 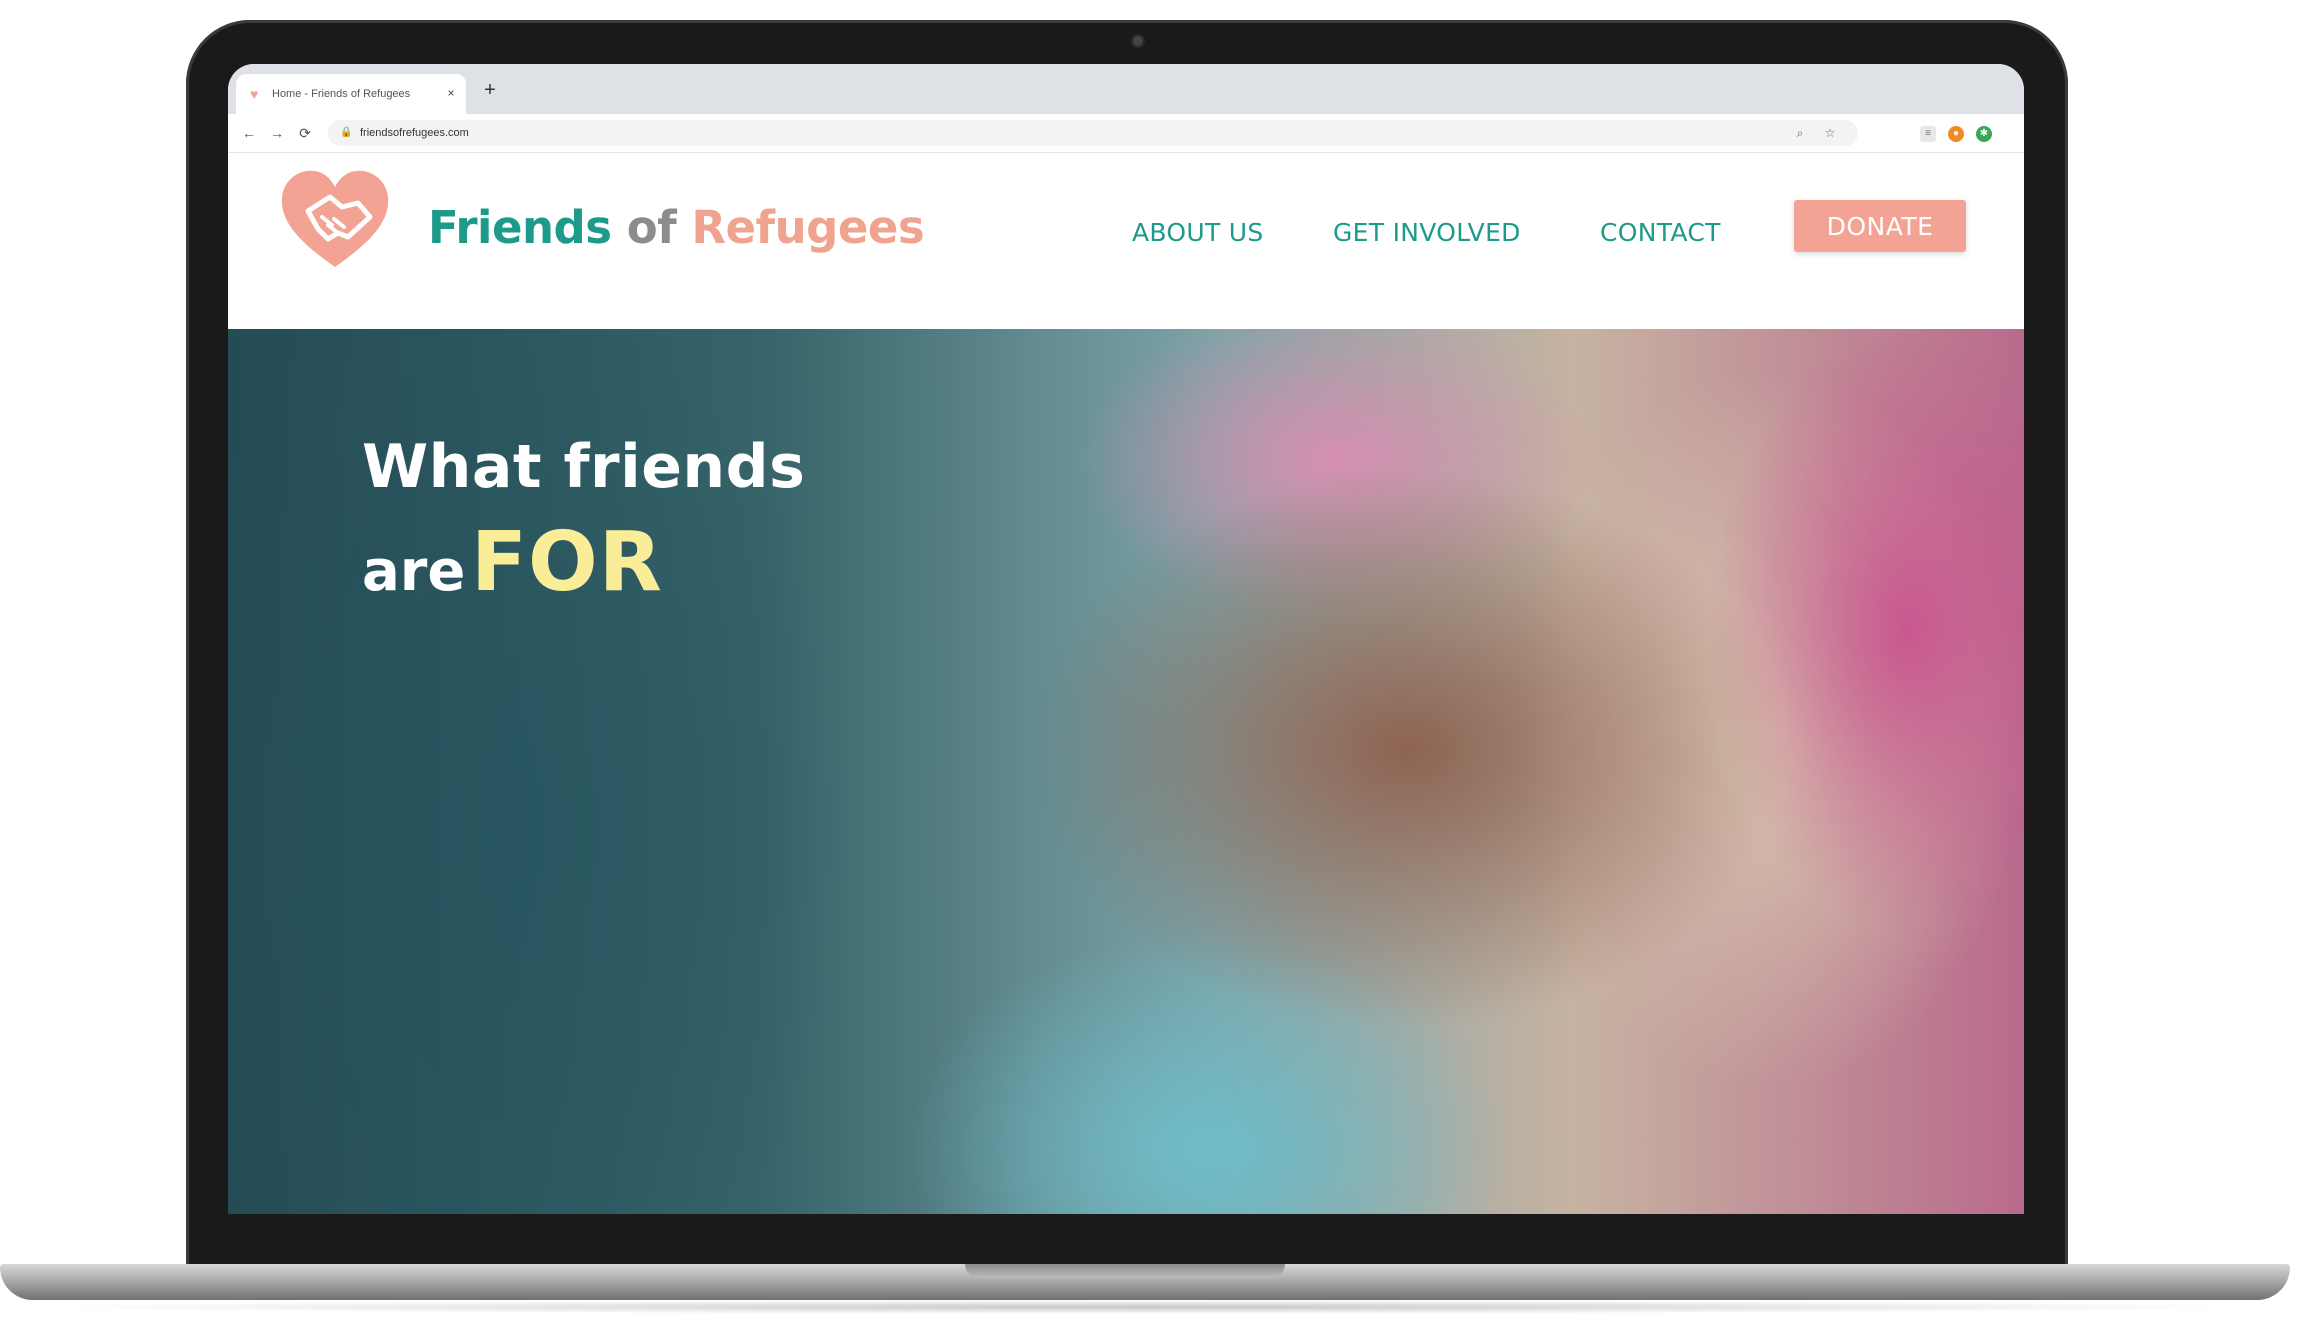 What do you see at coordinates (335, 219) in the screenshot?
I see `heart-handshake-icon` at bounding box center [335, 219].